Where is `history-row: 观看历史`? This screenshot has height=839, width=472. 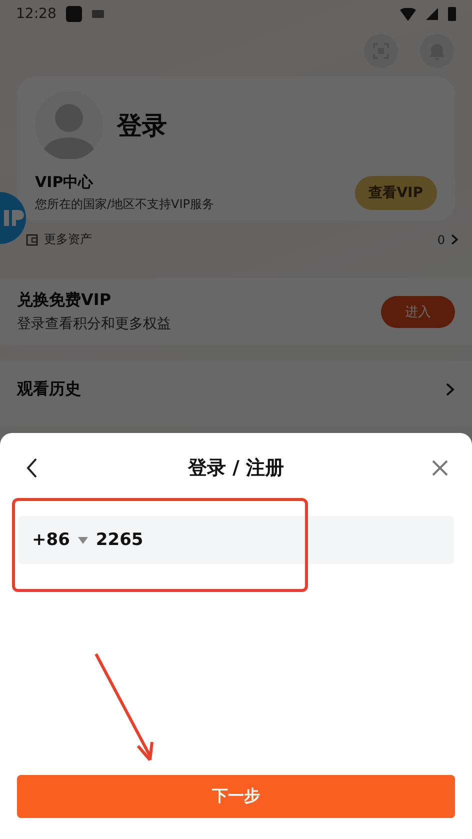 history-row: 观看历史 is located at coordinates (236, 393).